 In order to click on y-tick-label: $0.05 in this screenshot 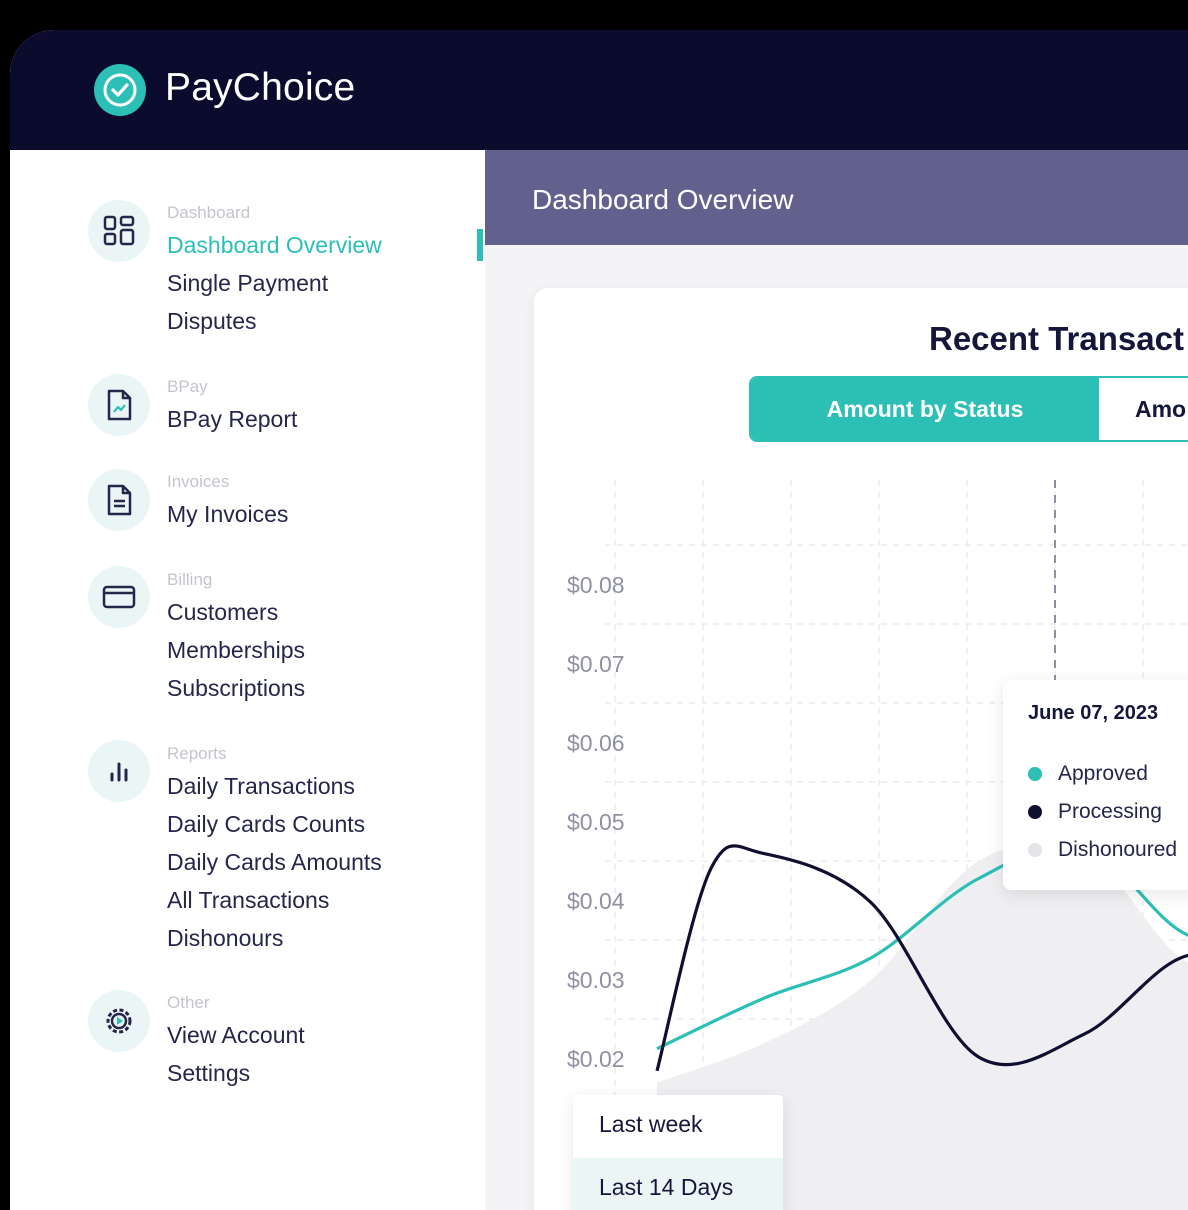, I will do `click(596, 822)`.